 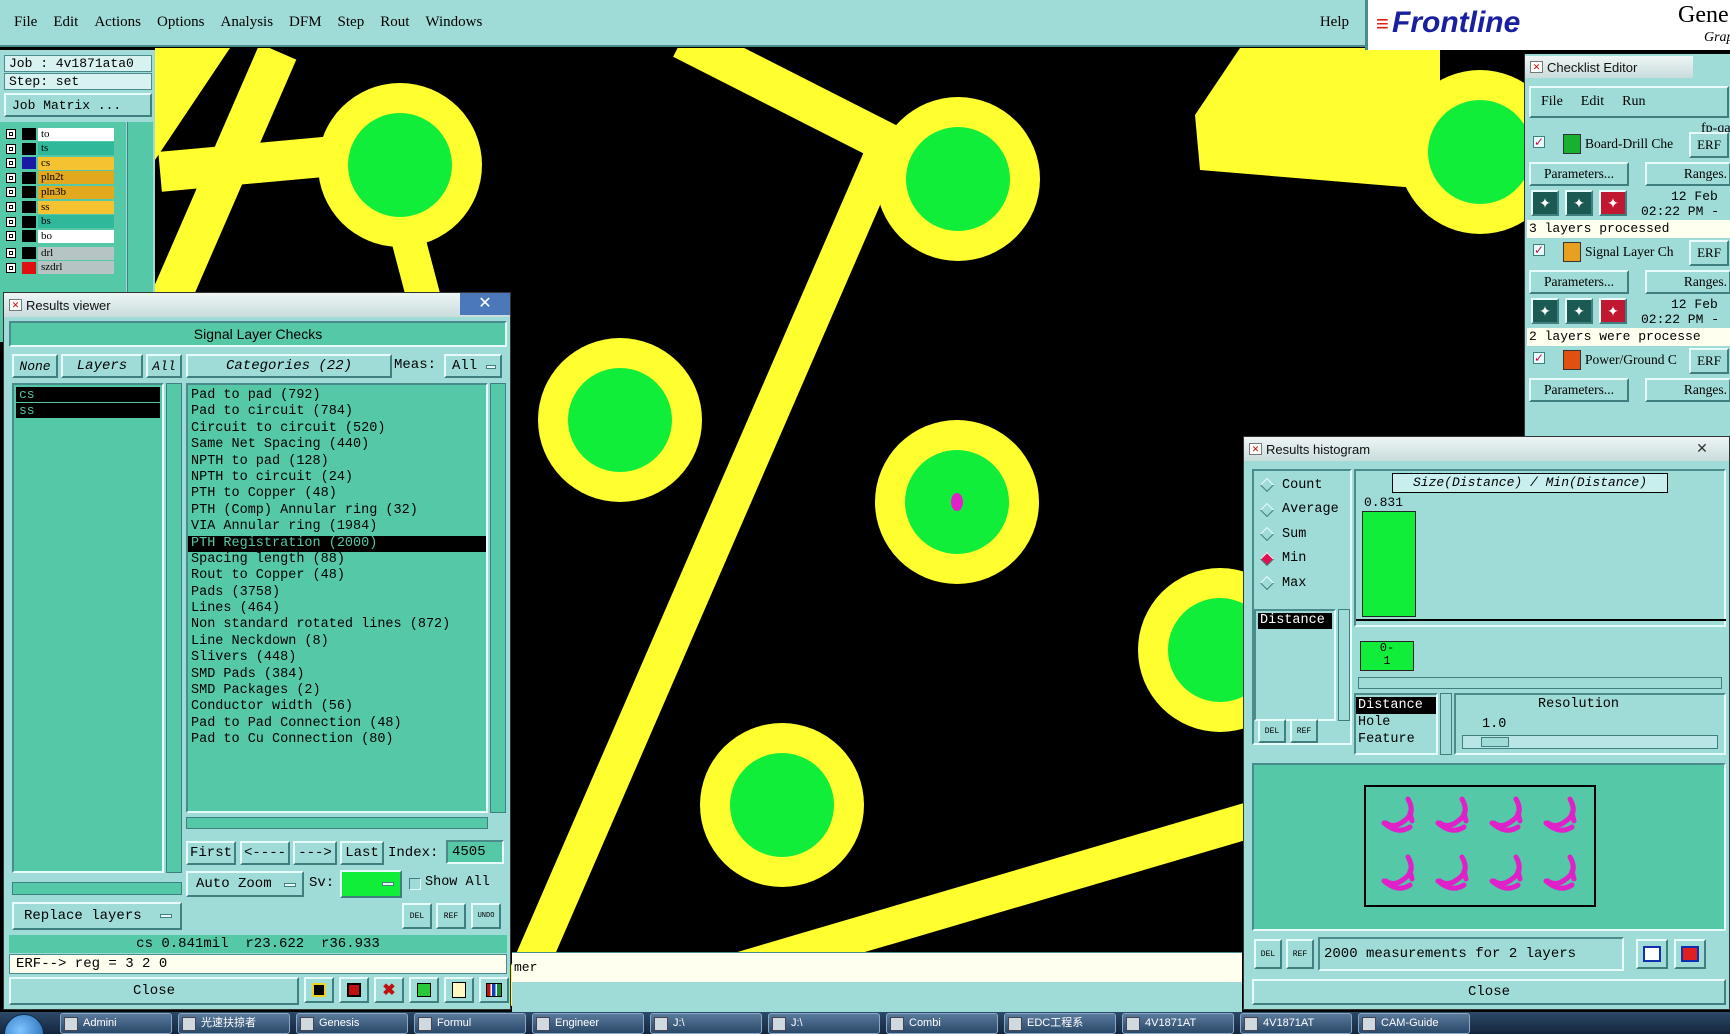 I want to click on taskbar-item: CAM-Guide, so click(x=1414, y=1023).